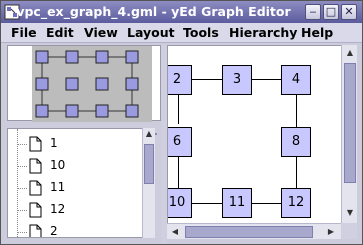 The image size is (363, 245). Describe the element at coordinates (180, 142) in the screenshot. I see `graph-node: 6` at that location.